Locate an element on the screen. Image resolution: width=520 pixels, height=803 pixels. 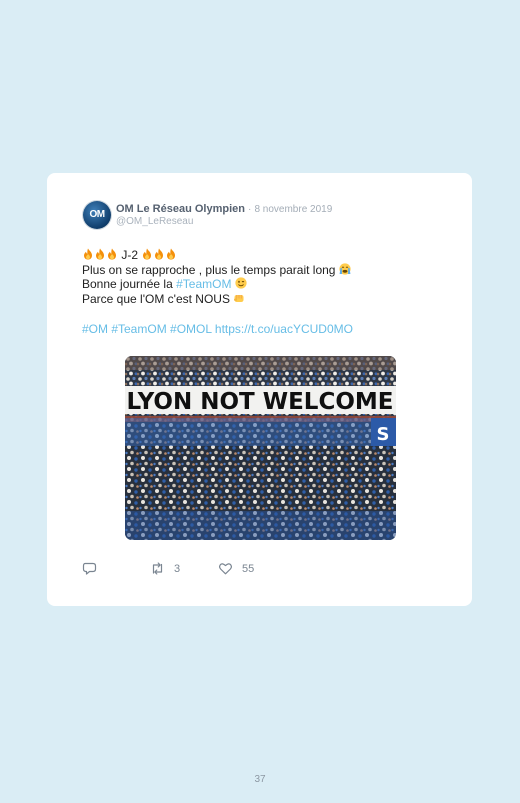
tweet-line-1: J-2 is located at coordinates (272, 255).